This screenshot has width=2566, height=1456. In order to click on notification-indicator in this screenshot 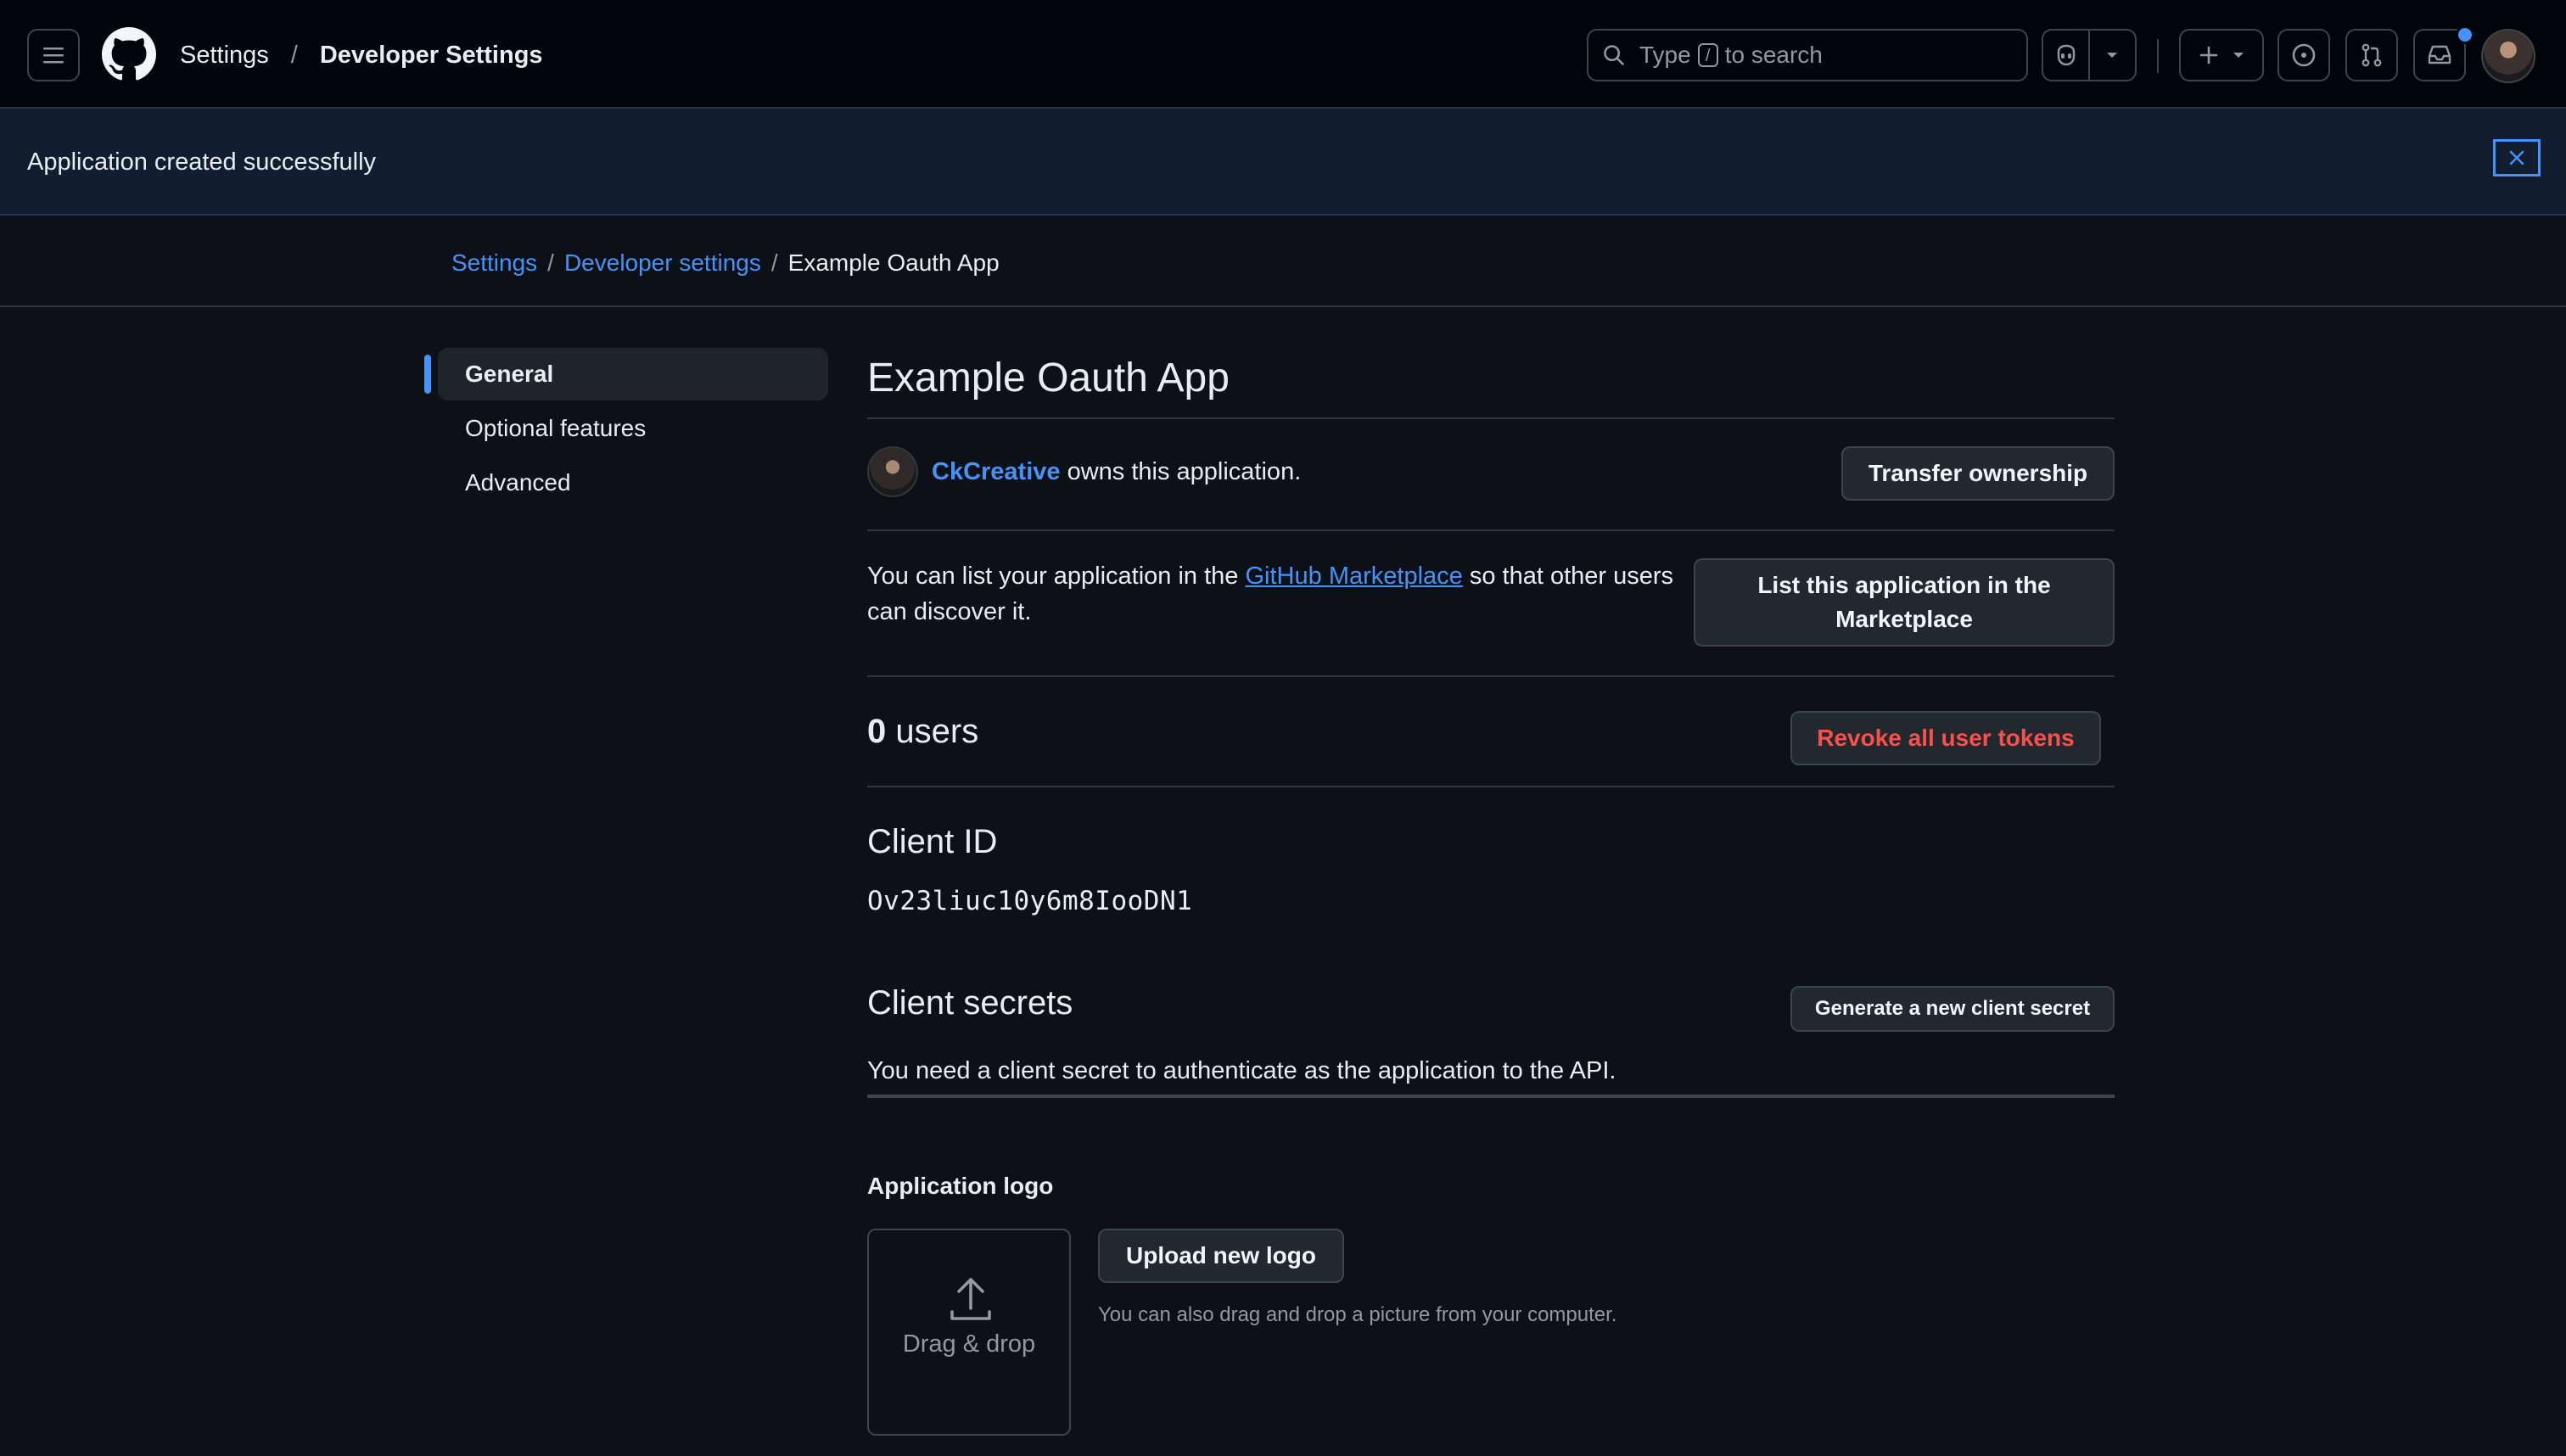, I will do `click(2465, 34)`.